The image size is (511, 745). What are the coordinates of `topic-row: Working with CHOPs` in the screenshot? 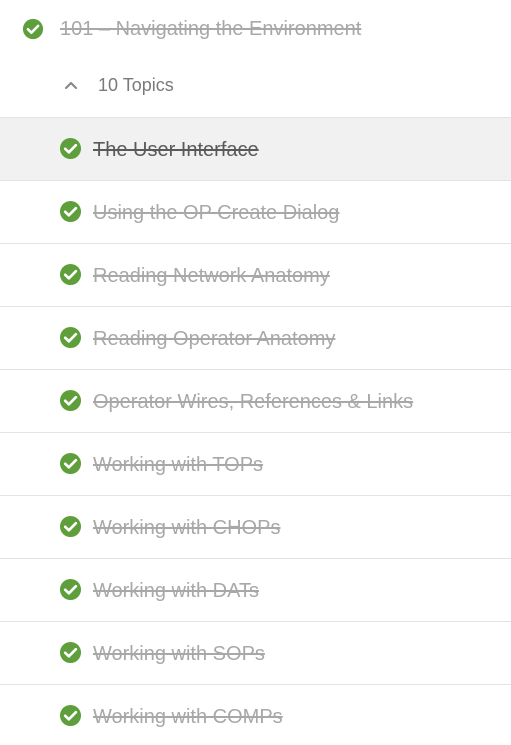 It's located at (255, 526).